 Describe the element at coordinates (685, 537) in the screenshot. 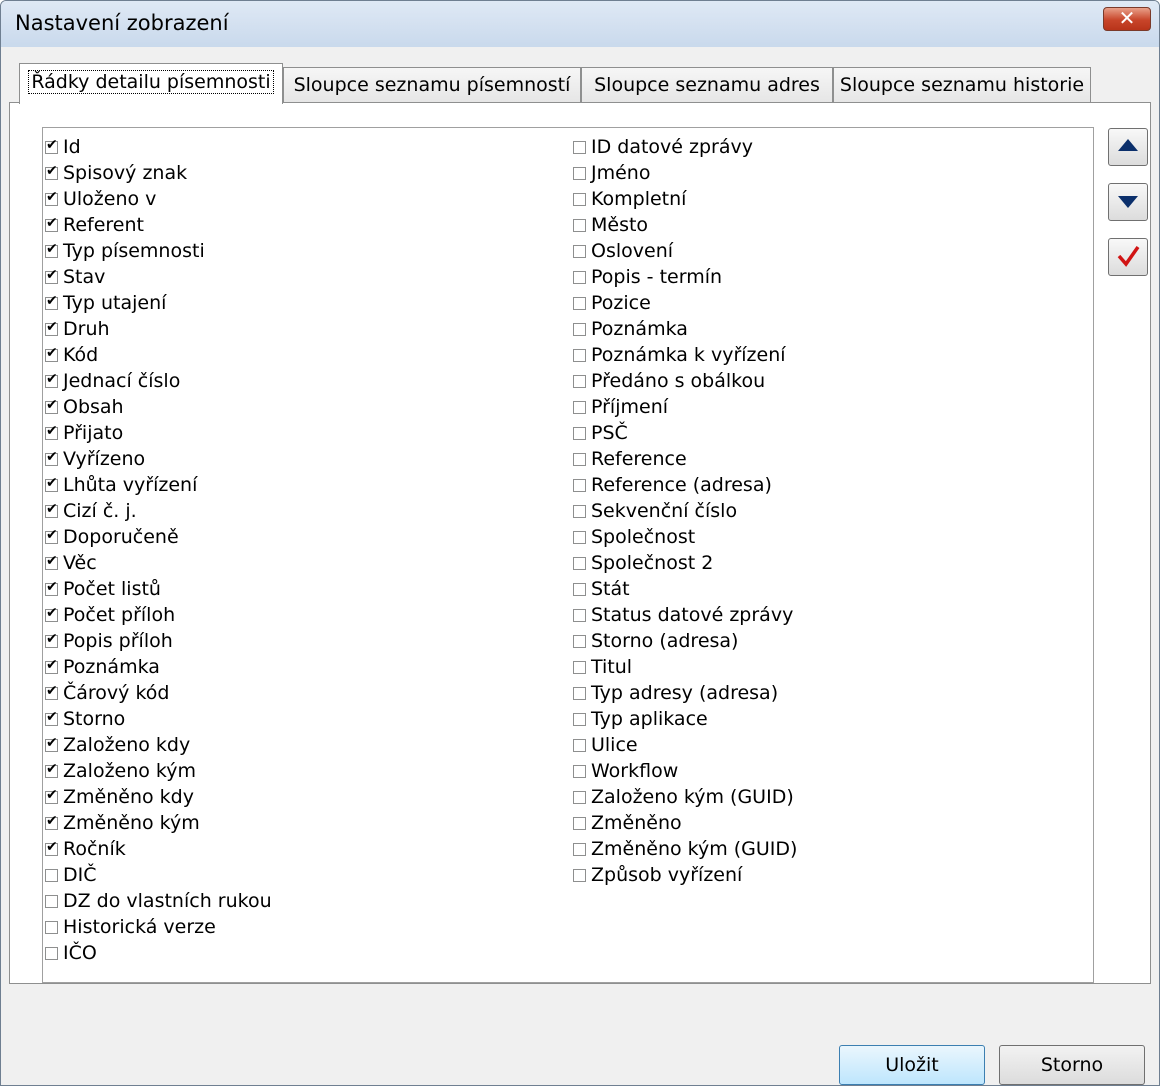

I see `checklist-item: Společnost` at that location.